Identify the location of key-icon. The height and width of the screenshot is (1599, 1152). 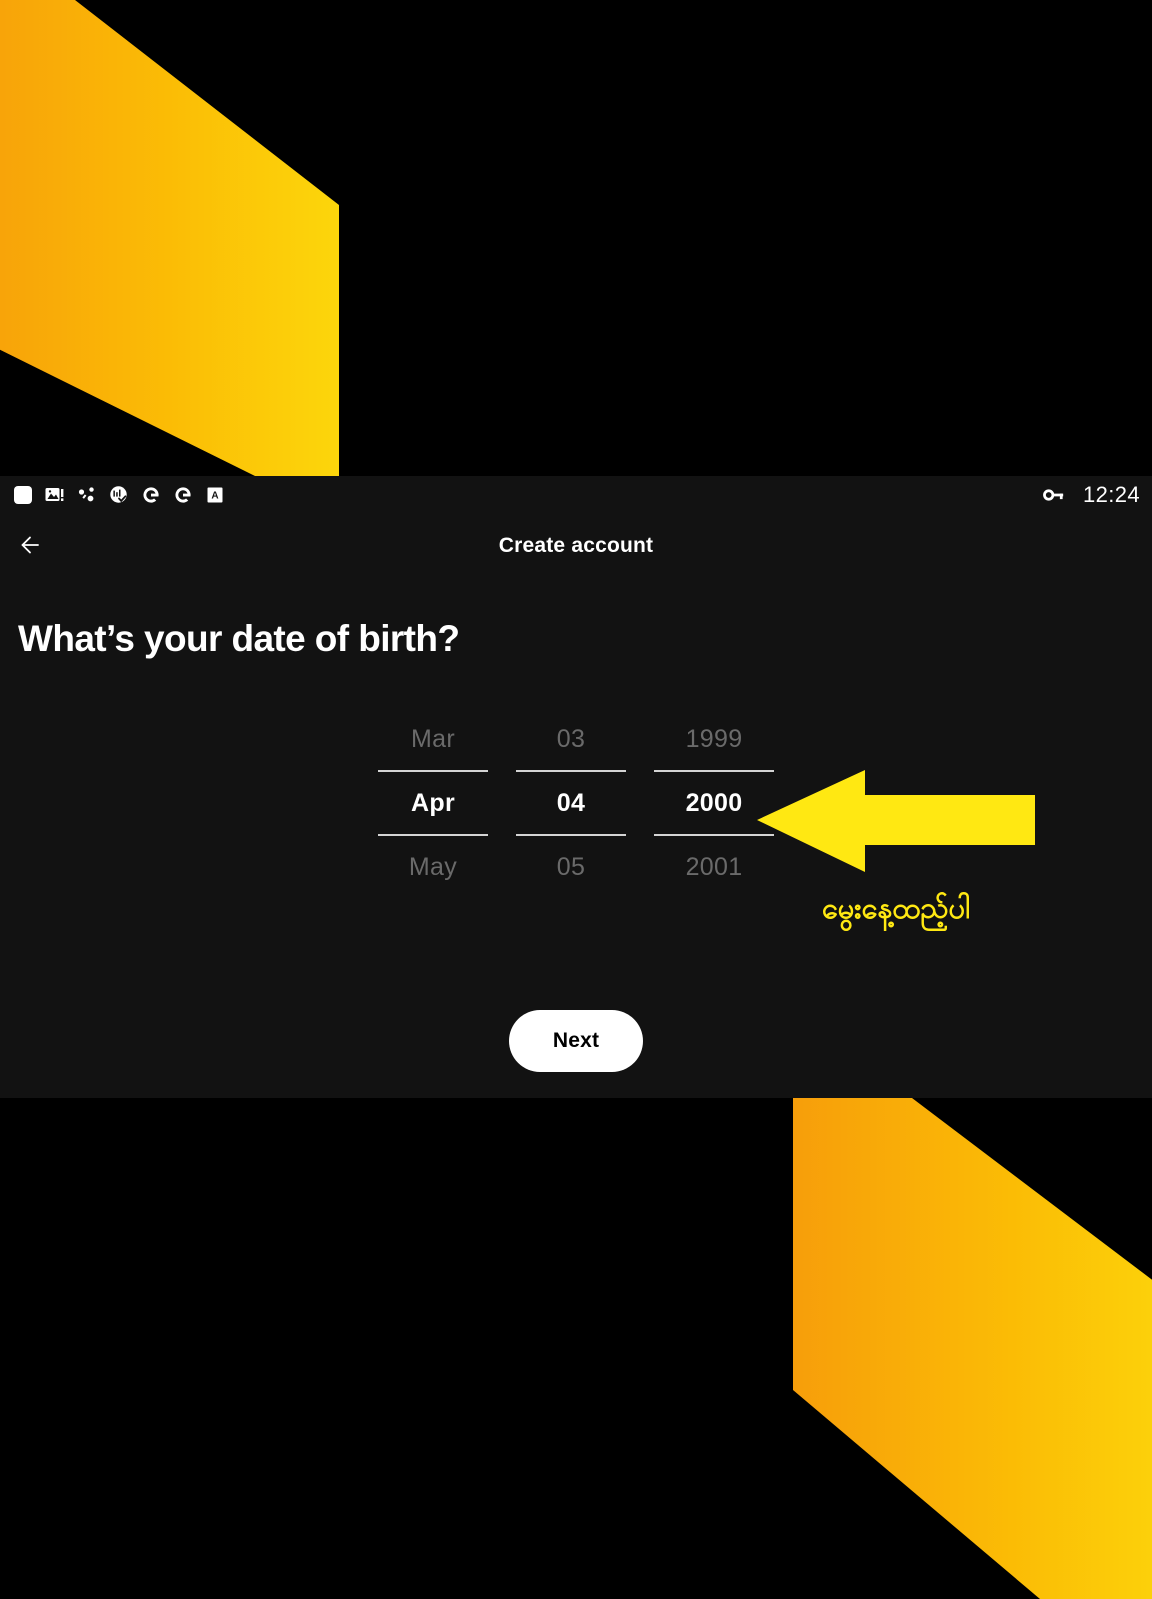
(1054, 495).